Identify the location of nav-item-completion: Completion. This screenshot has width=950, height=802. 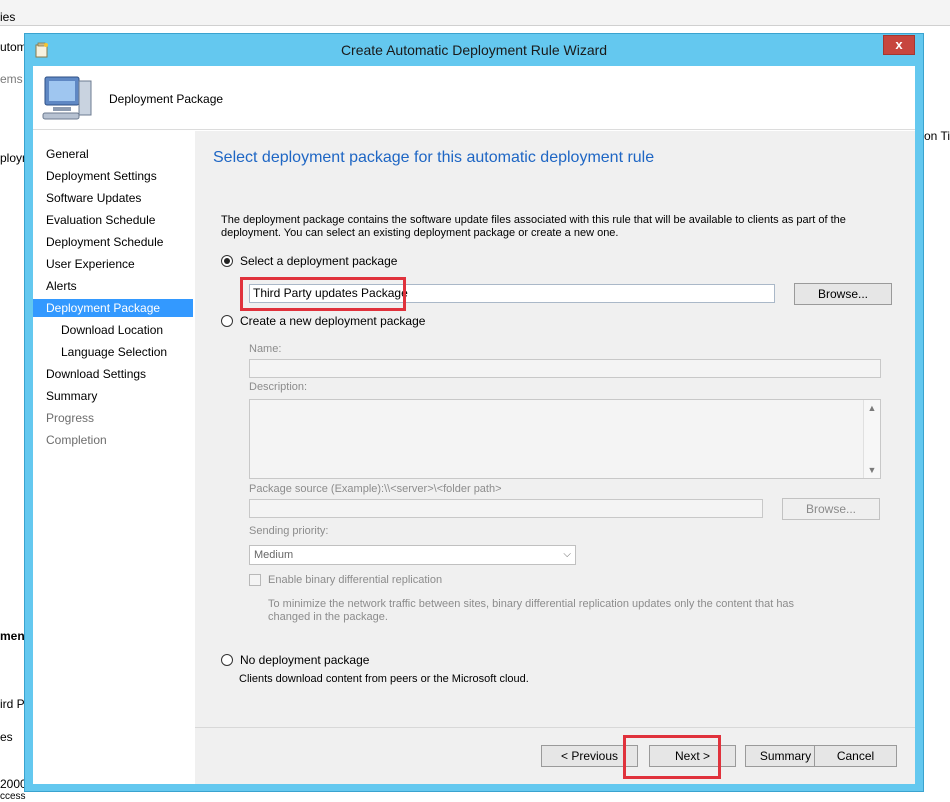
(76, 440).